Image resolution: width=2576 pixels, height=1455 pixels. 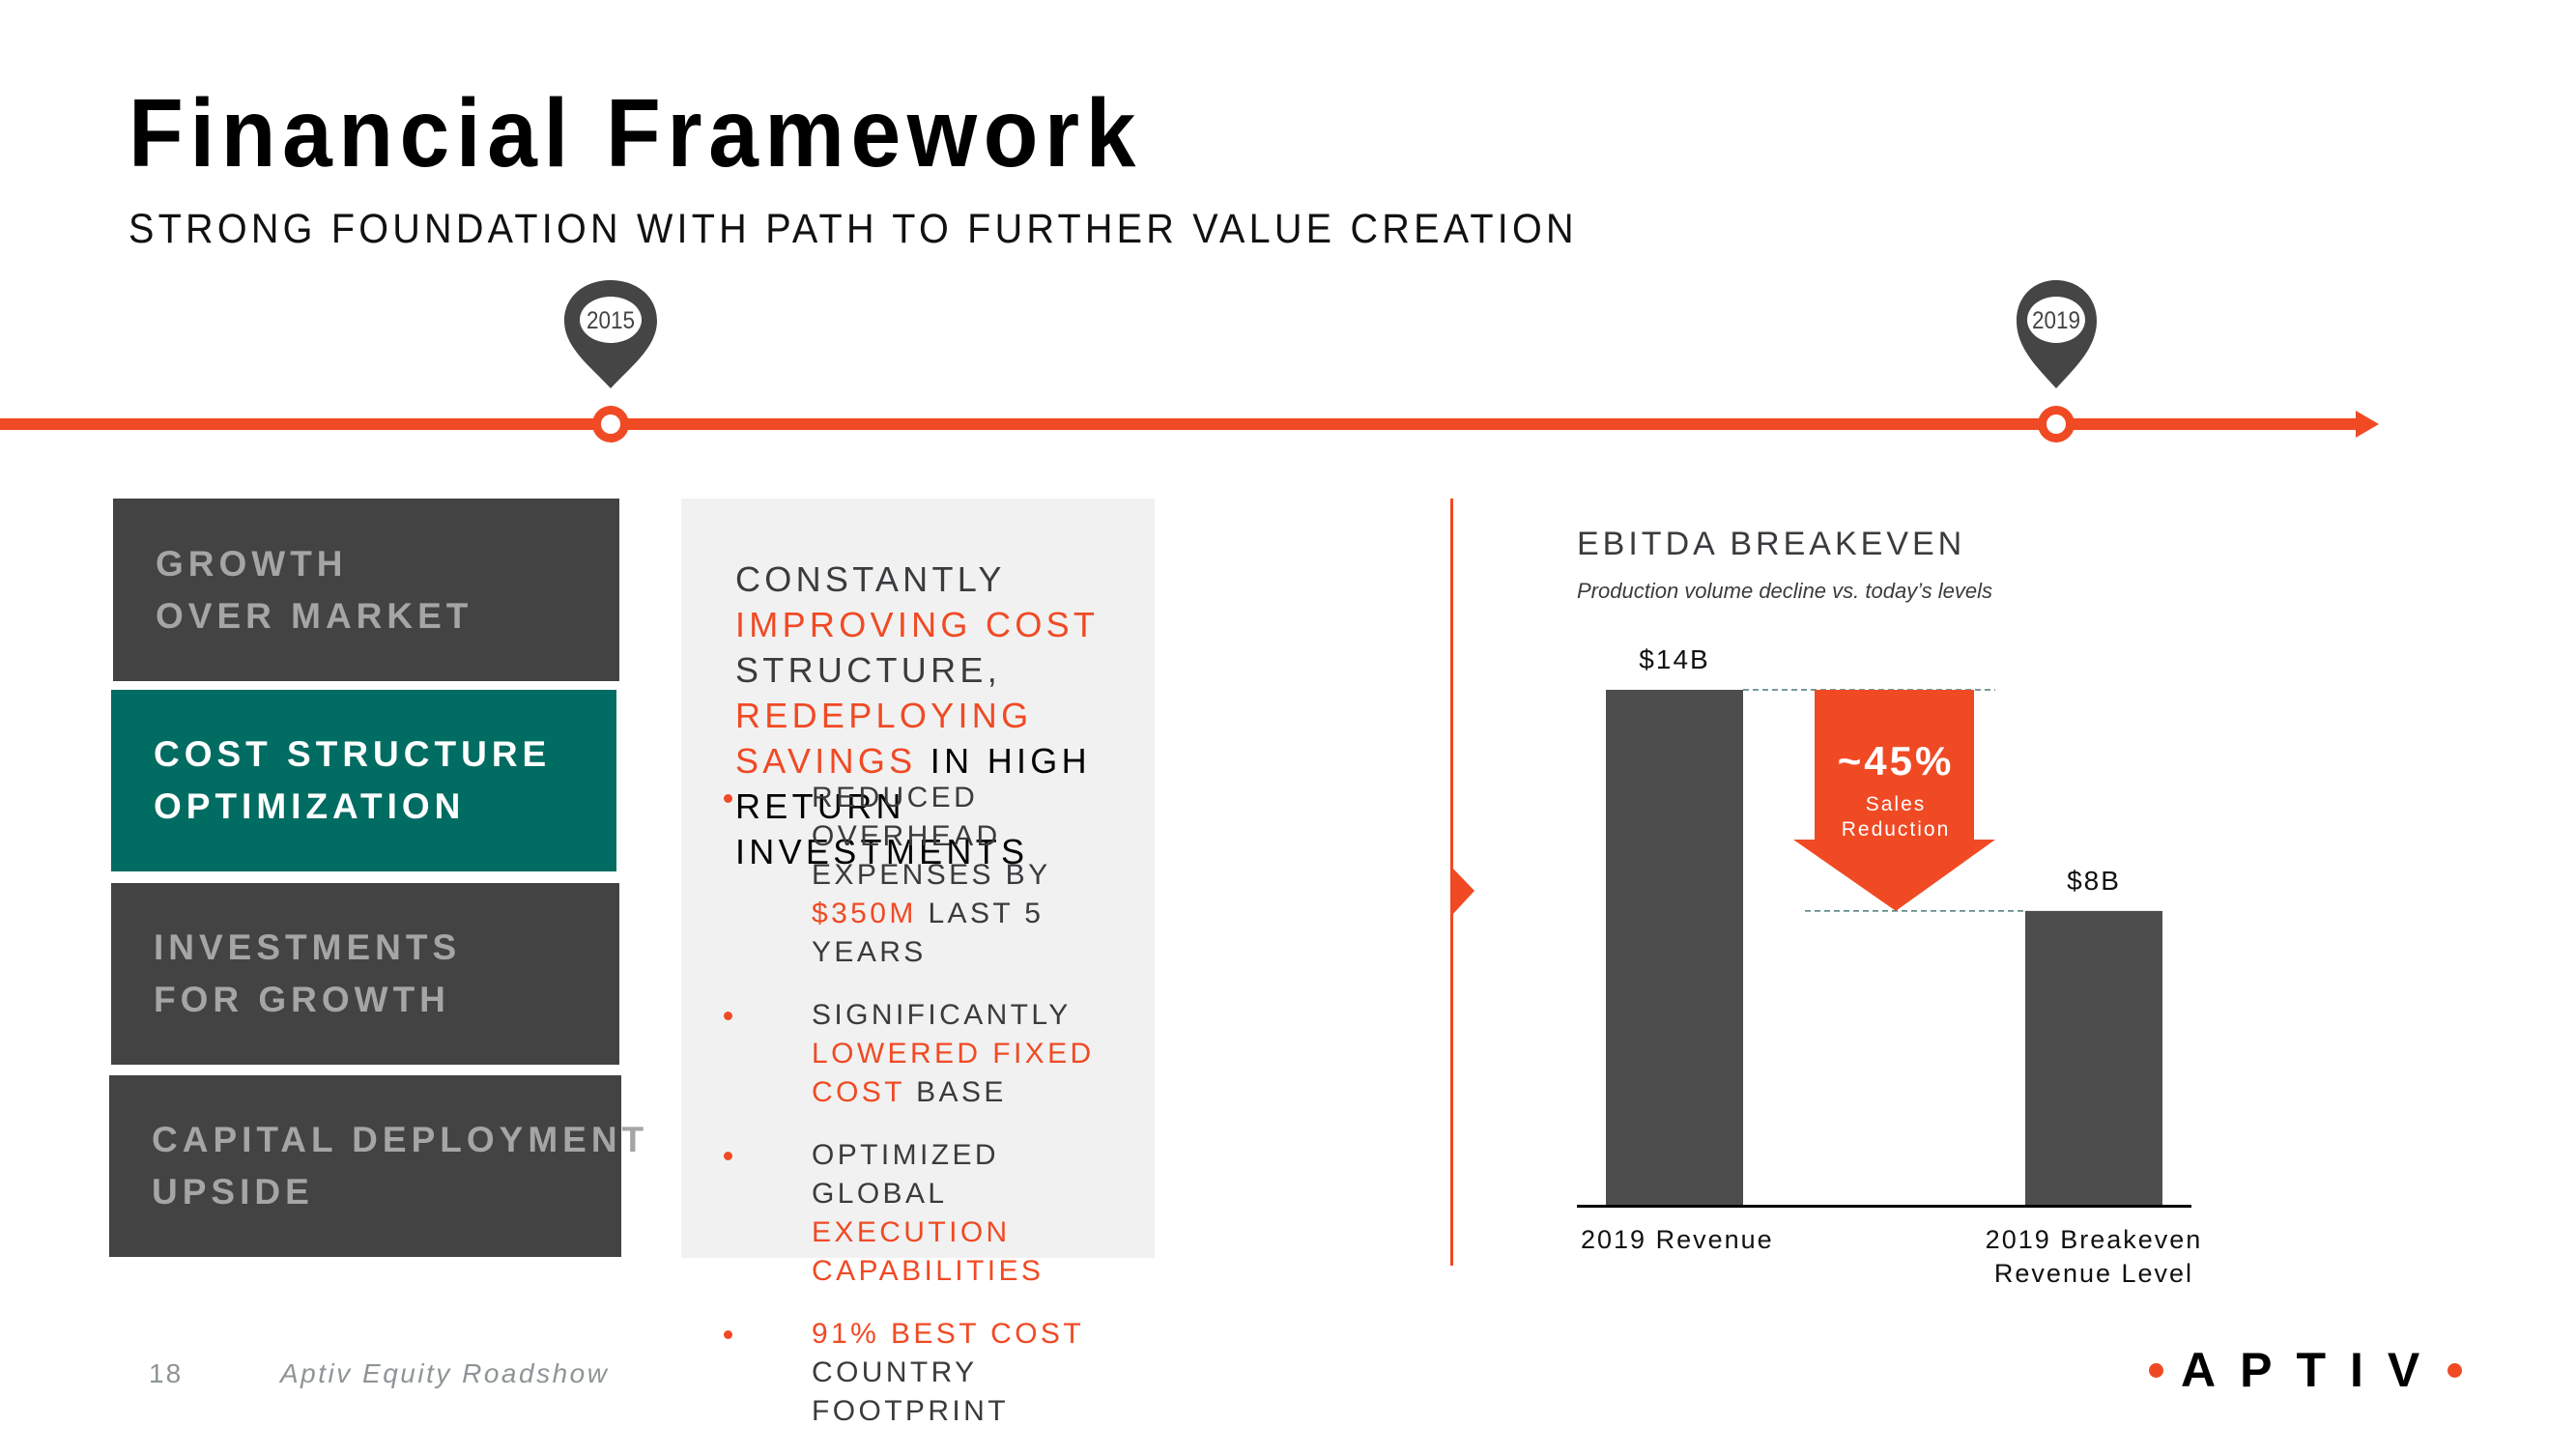 I want to click on reduction-percent: ~45%, so click(x=1897, y=761).